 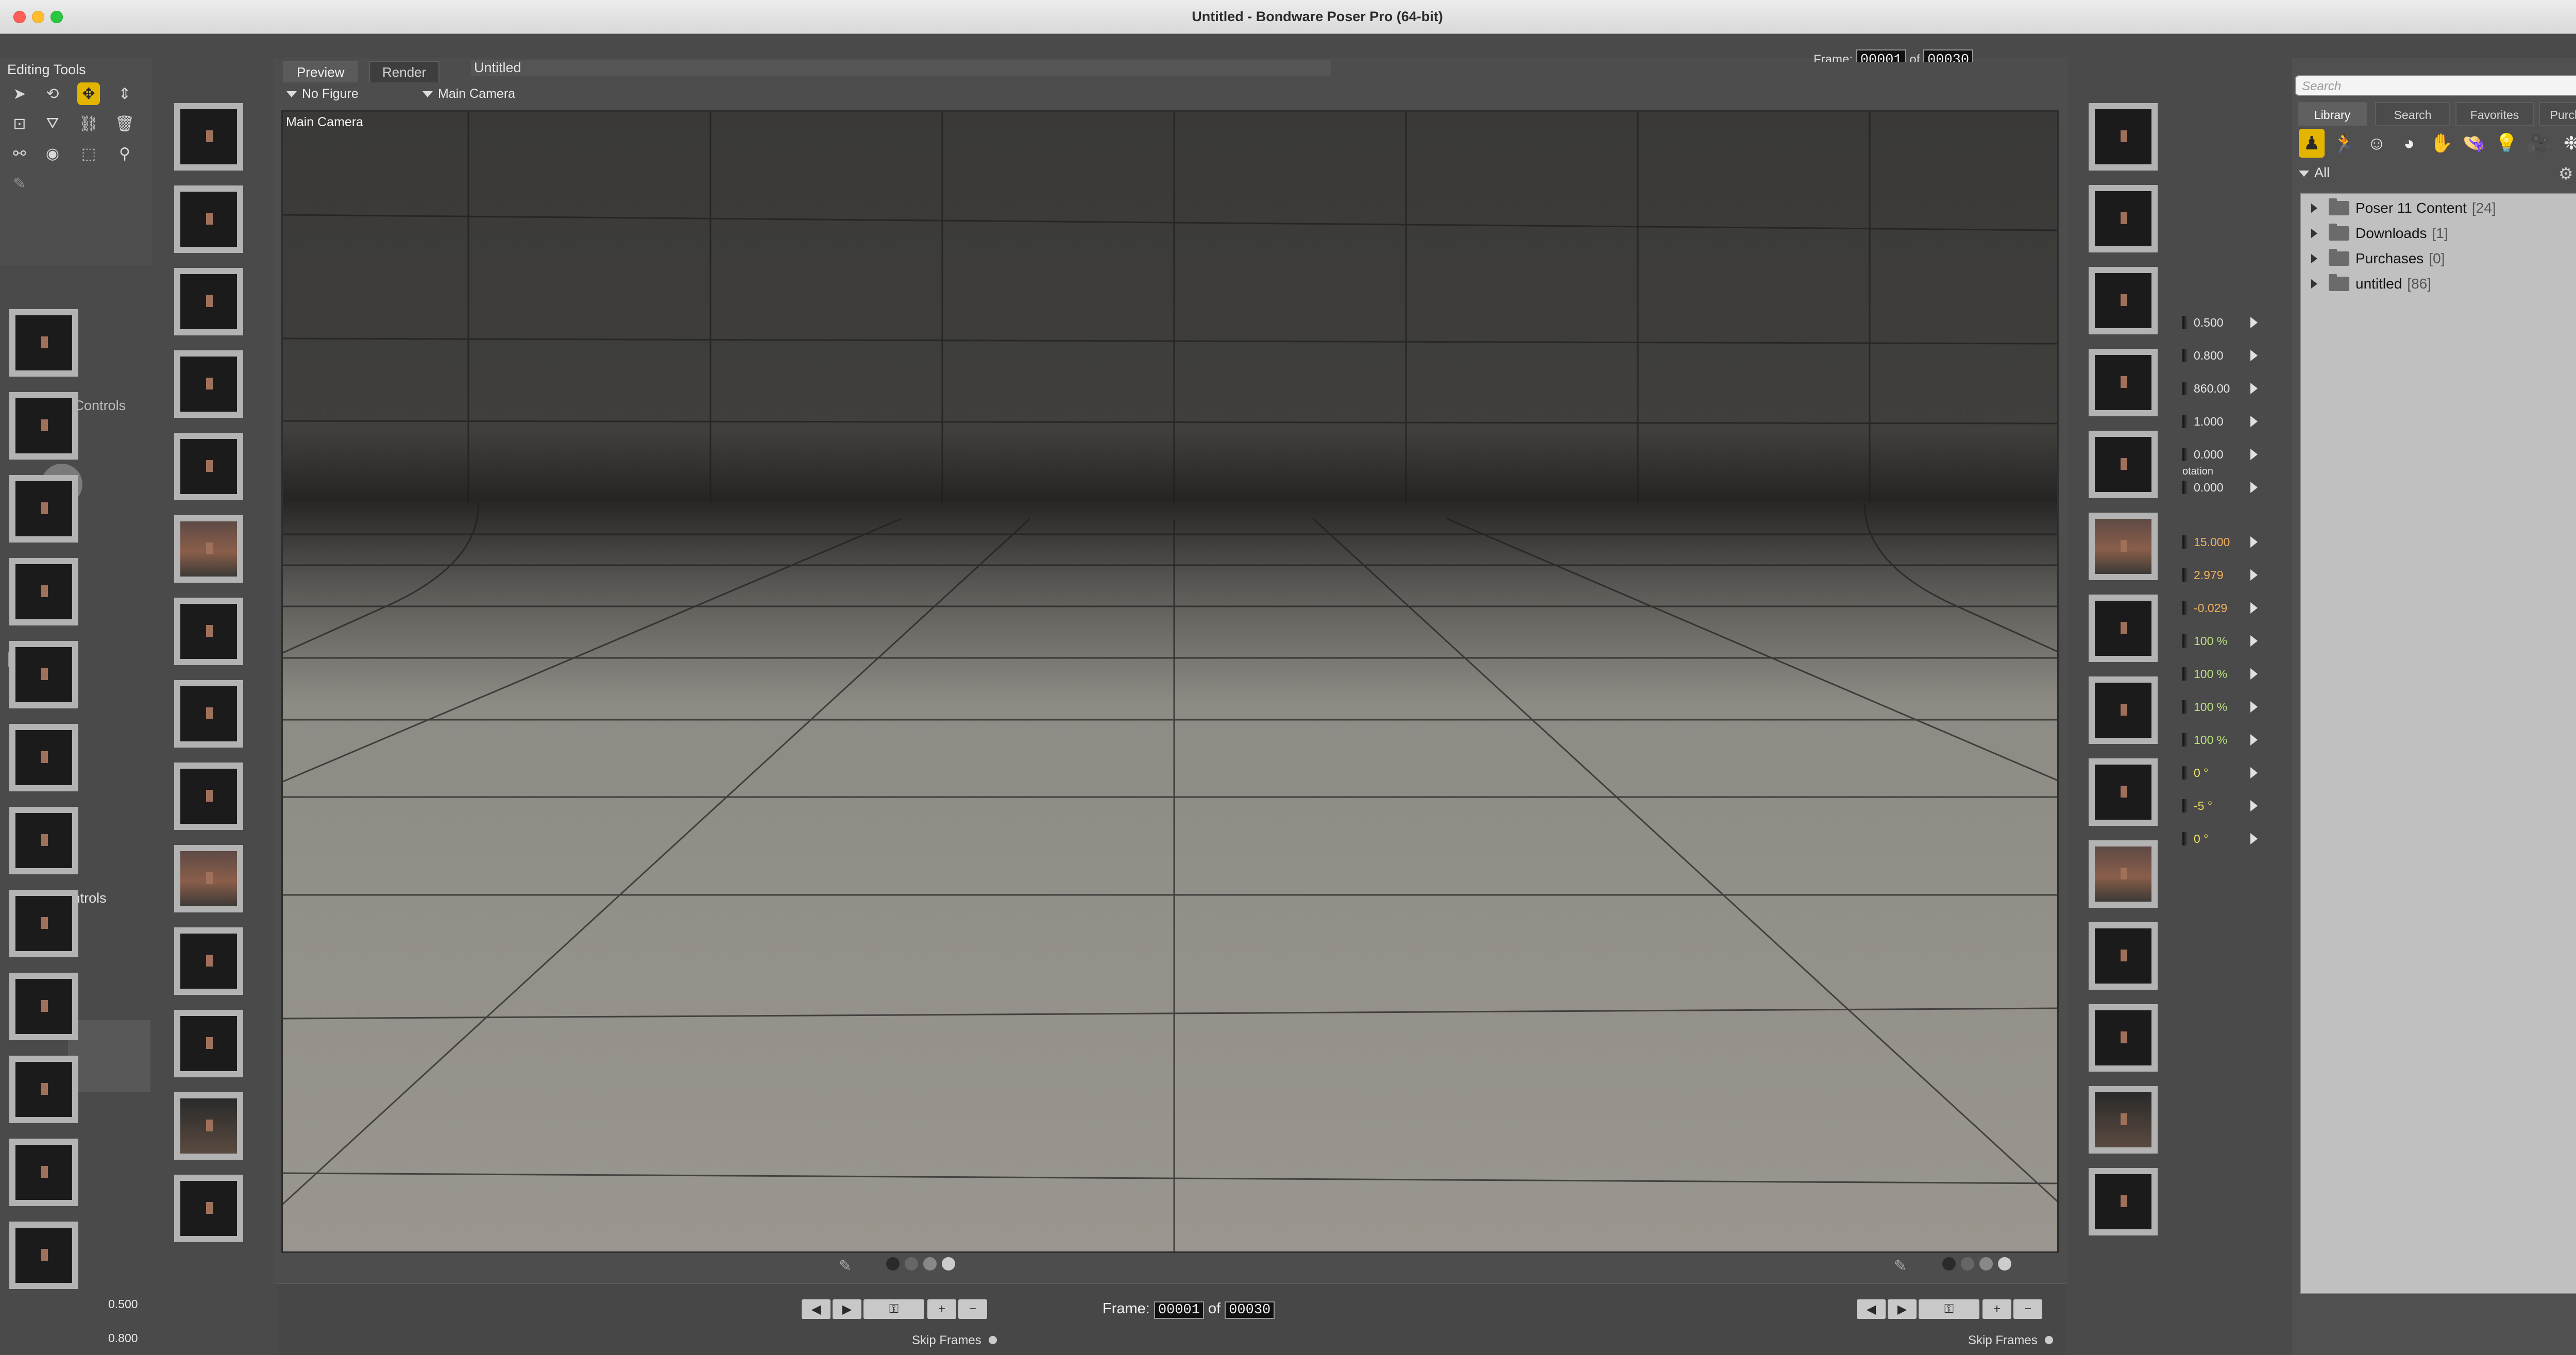 What do you see at coordinates (2441, 143) in the screenshot?
I see `hands-icon: ✋` at bounding box center [2441, 143].